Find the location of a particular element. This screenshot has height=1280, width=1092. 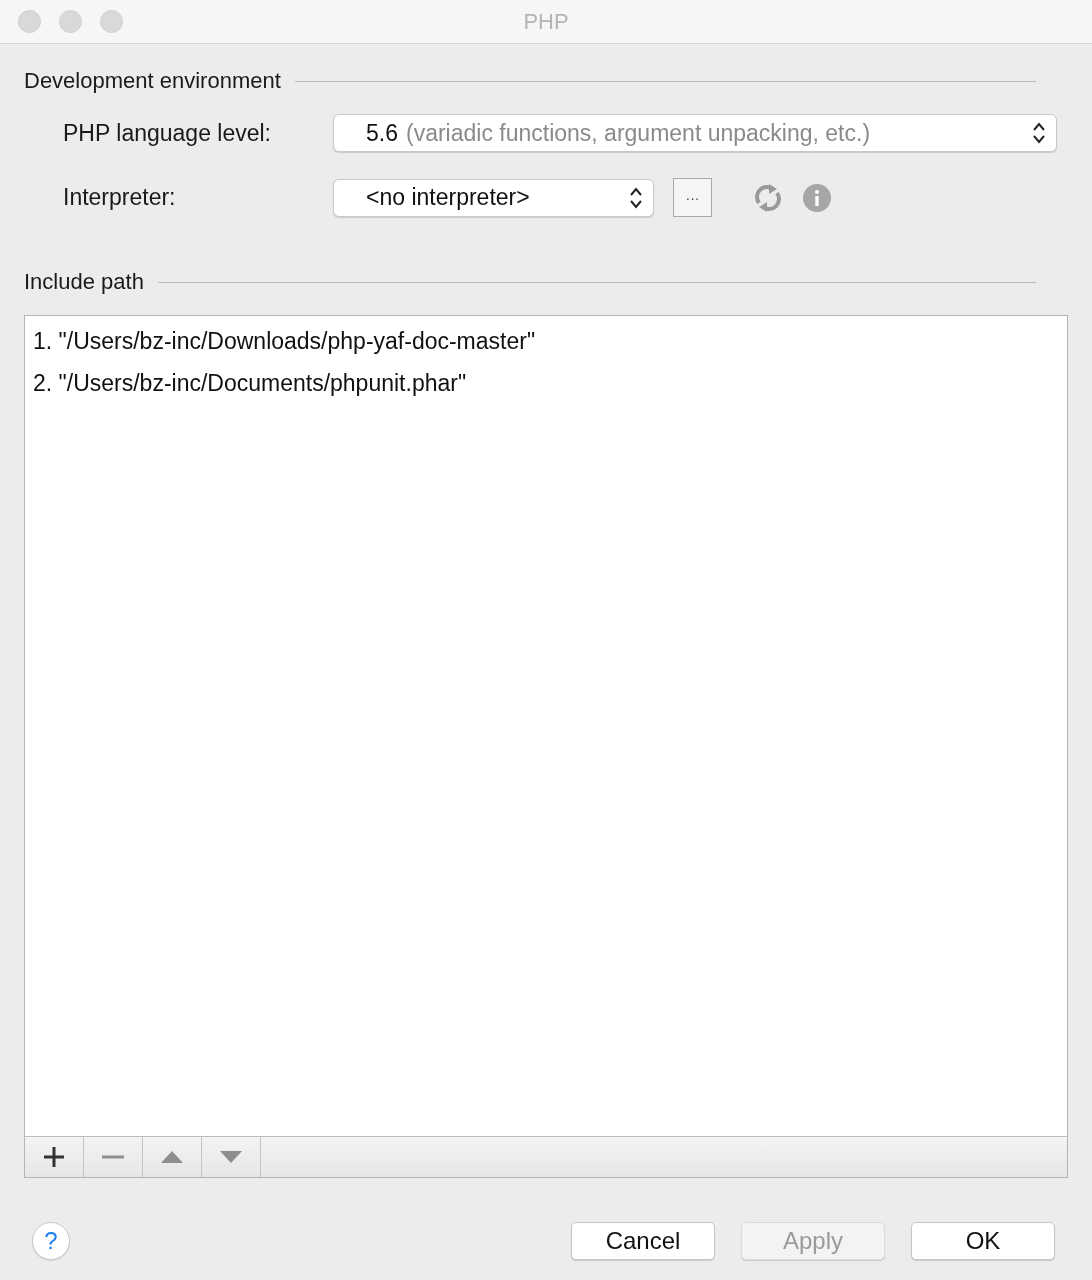

browse-button: ··· is located at coordinates (692, 197).